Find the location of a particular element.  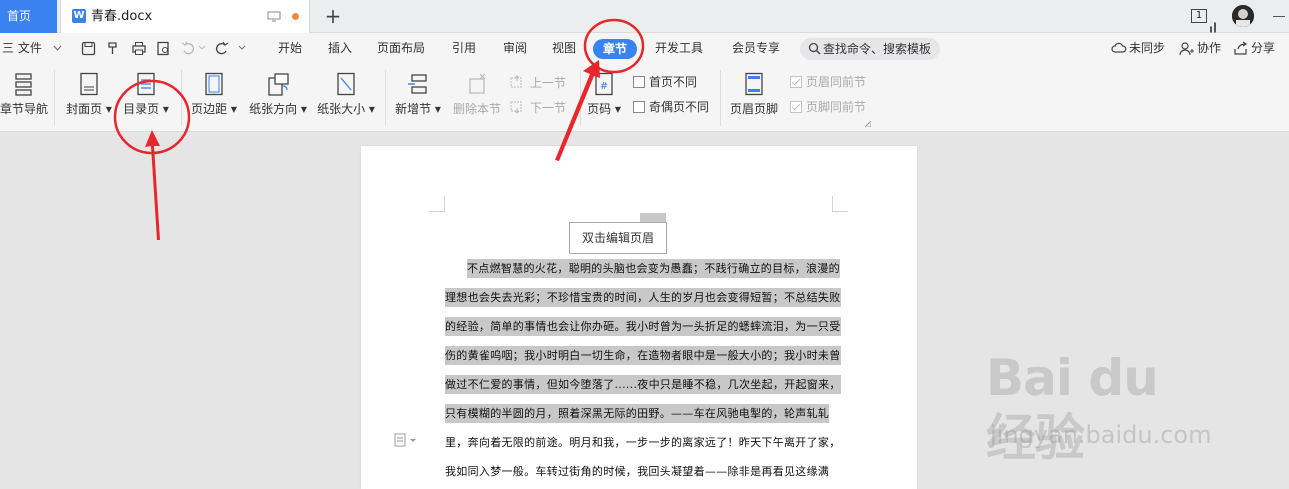

orientation-label: 纸张方向 ▾ is located at coordinates (278, 109).